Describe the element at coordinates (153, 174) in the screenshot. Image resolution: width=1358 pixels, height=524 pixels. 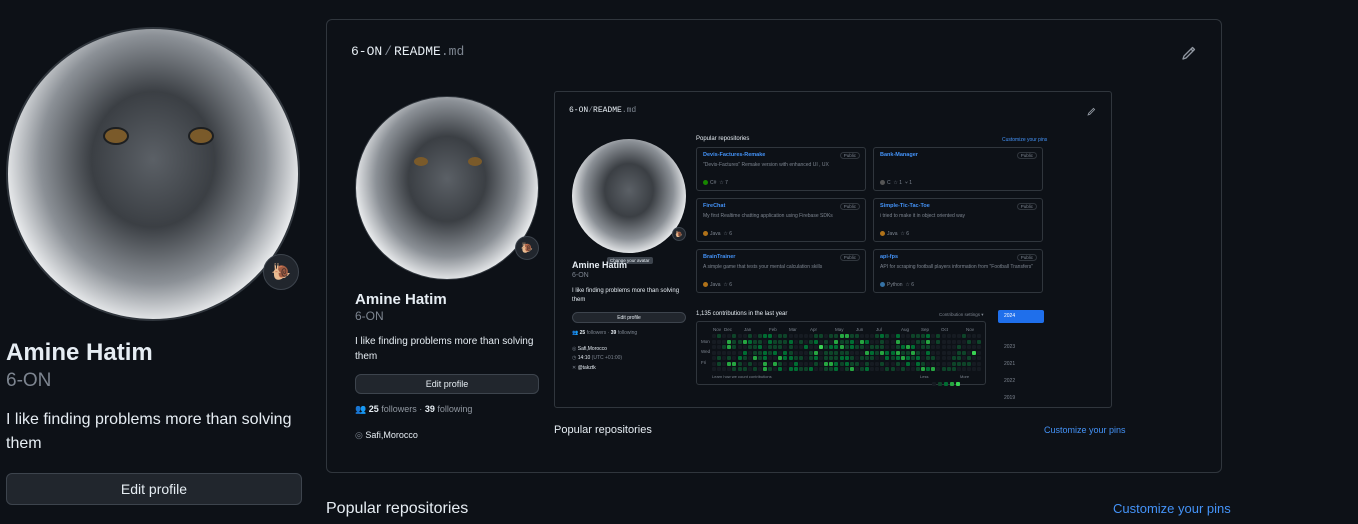
I see `avatar` at that location.